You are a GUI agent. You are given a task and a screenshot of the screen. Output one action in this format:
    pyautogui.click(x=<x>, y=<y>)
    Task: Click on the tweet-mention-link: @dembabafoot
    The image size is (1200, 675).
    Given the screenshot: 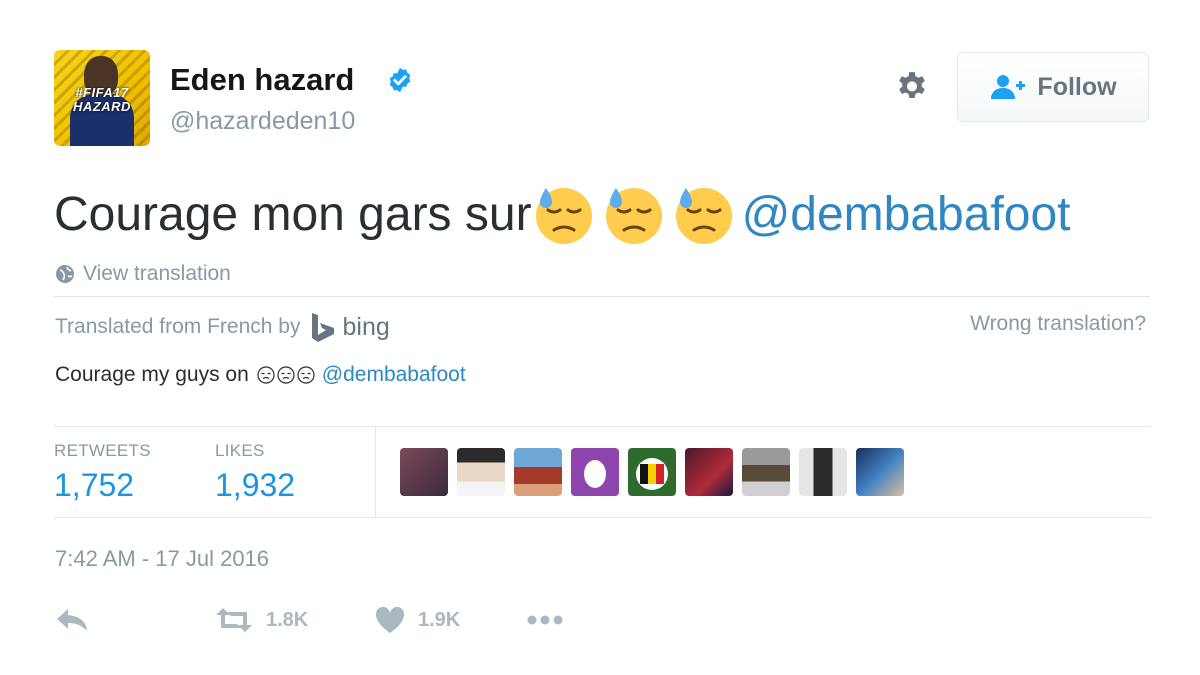 What is the action you would take?
    pyautogui.click(x=906, y=214)
    